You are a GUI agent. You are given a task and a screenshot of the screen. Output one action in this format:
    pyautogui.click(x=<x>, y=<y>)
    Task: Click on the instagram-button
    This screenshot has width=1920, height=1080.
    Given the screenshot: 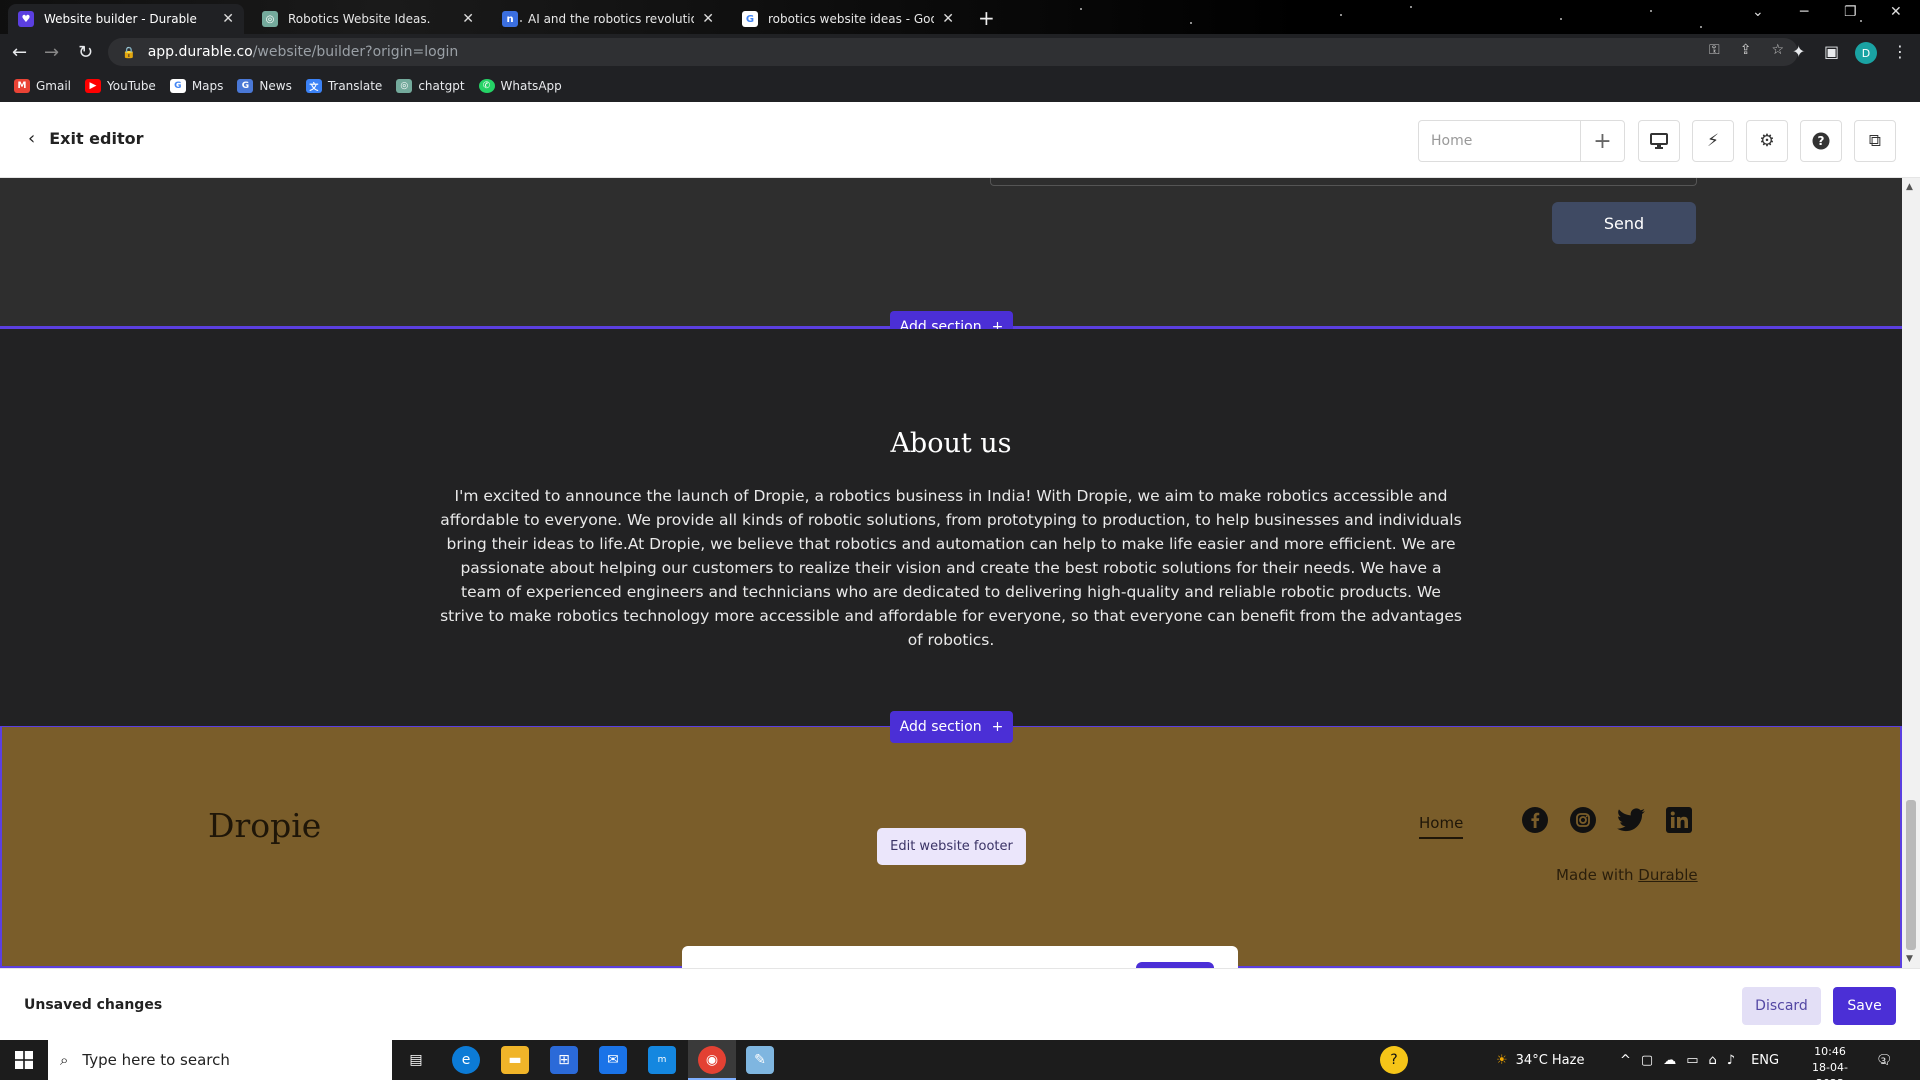 What is the action you would take?
    pyautogui.click(x=1583, y=820)
    